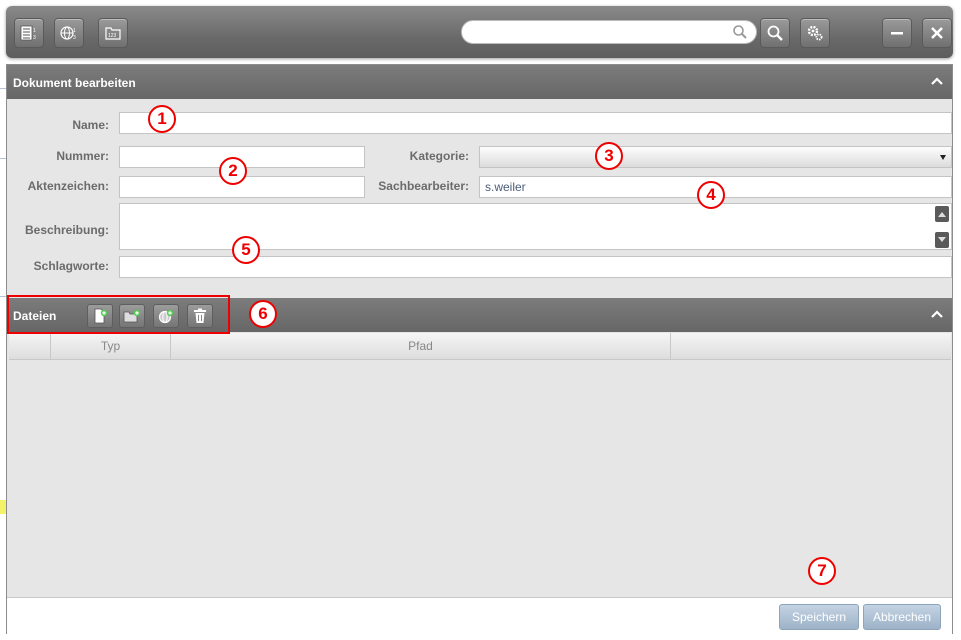  I want to click on globe-icon: 1 3, so click(68, 33).